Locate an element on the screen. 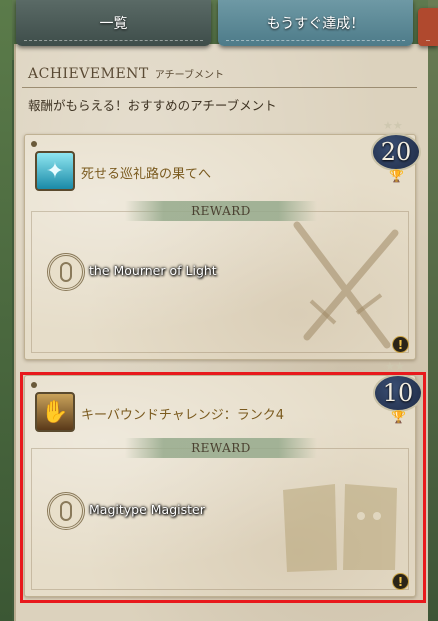 This screenshot has width=438, height=621. tab-almost-complete-label: もうすぐ達成！ is located at coordinates (315, 24).